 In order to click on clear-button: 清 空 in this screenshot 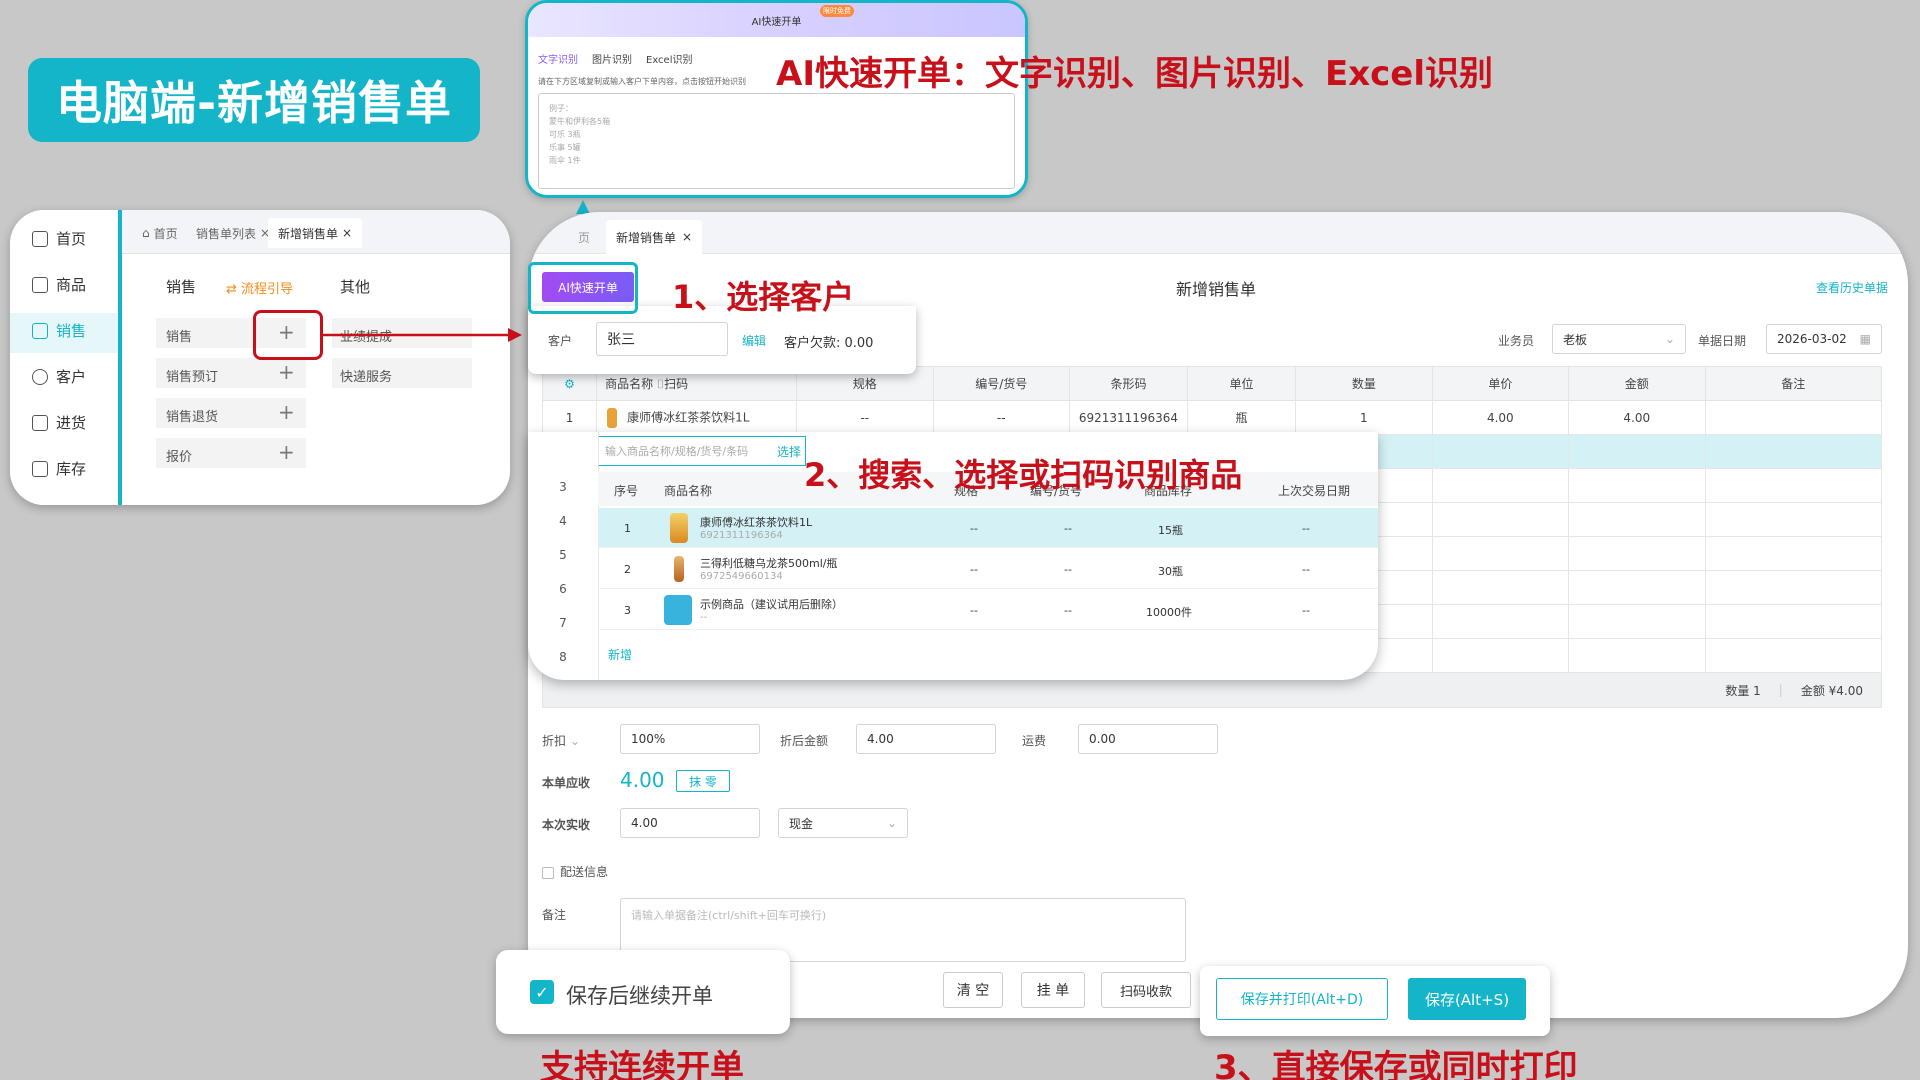, I will do `click(973, 990)`.